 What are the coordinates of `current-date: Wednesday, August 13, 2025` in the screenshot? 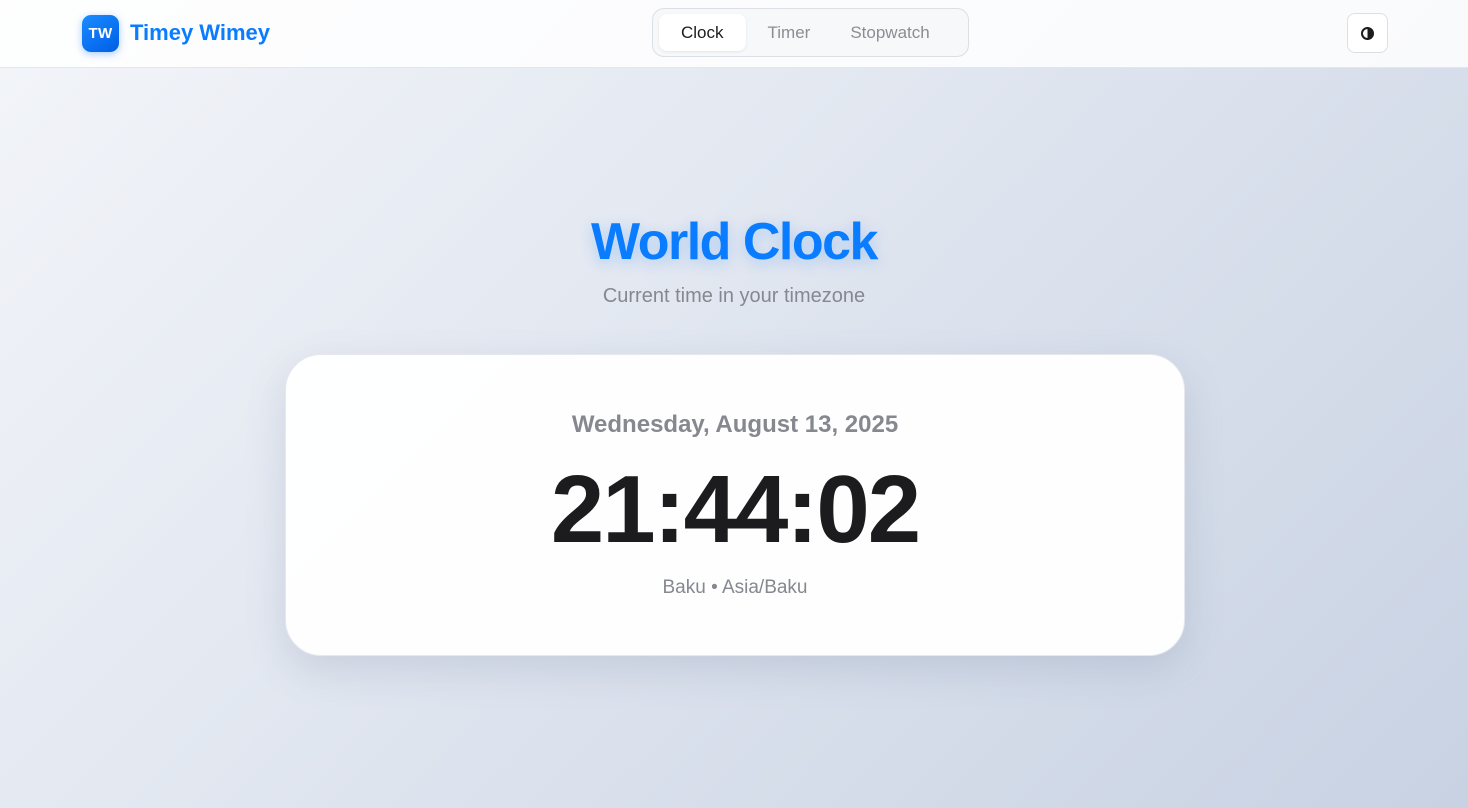 It's located at (735, 424).